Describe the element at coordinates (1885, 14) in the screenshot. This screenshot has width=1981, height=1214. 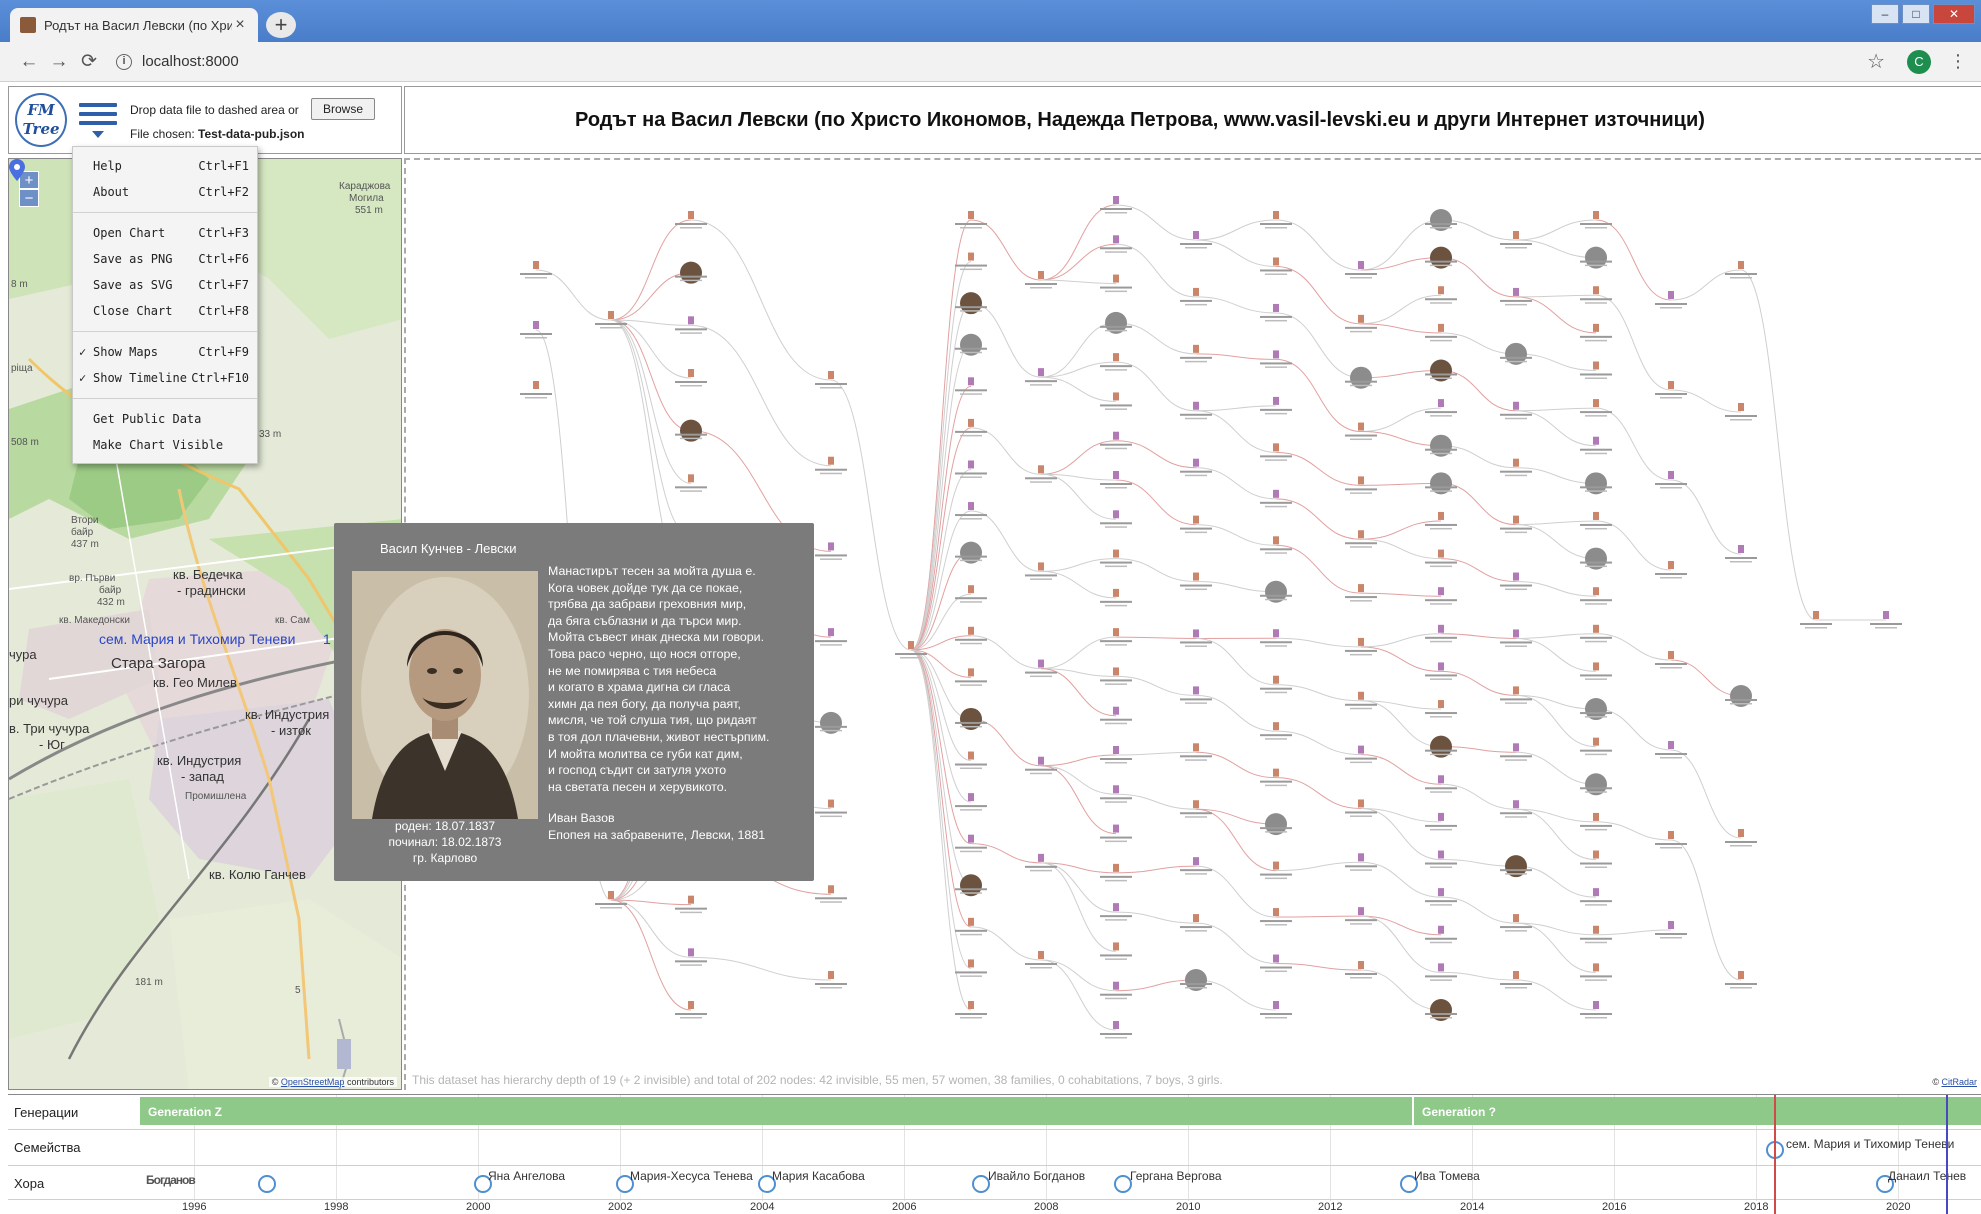
I see `minimize-button: –` at that location.